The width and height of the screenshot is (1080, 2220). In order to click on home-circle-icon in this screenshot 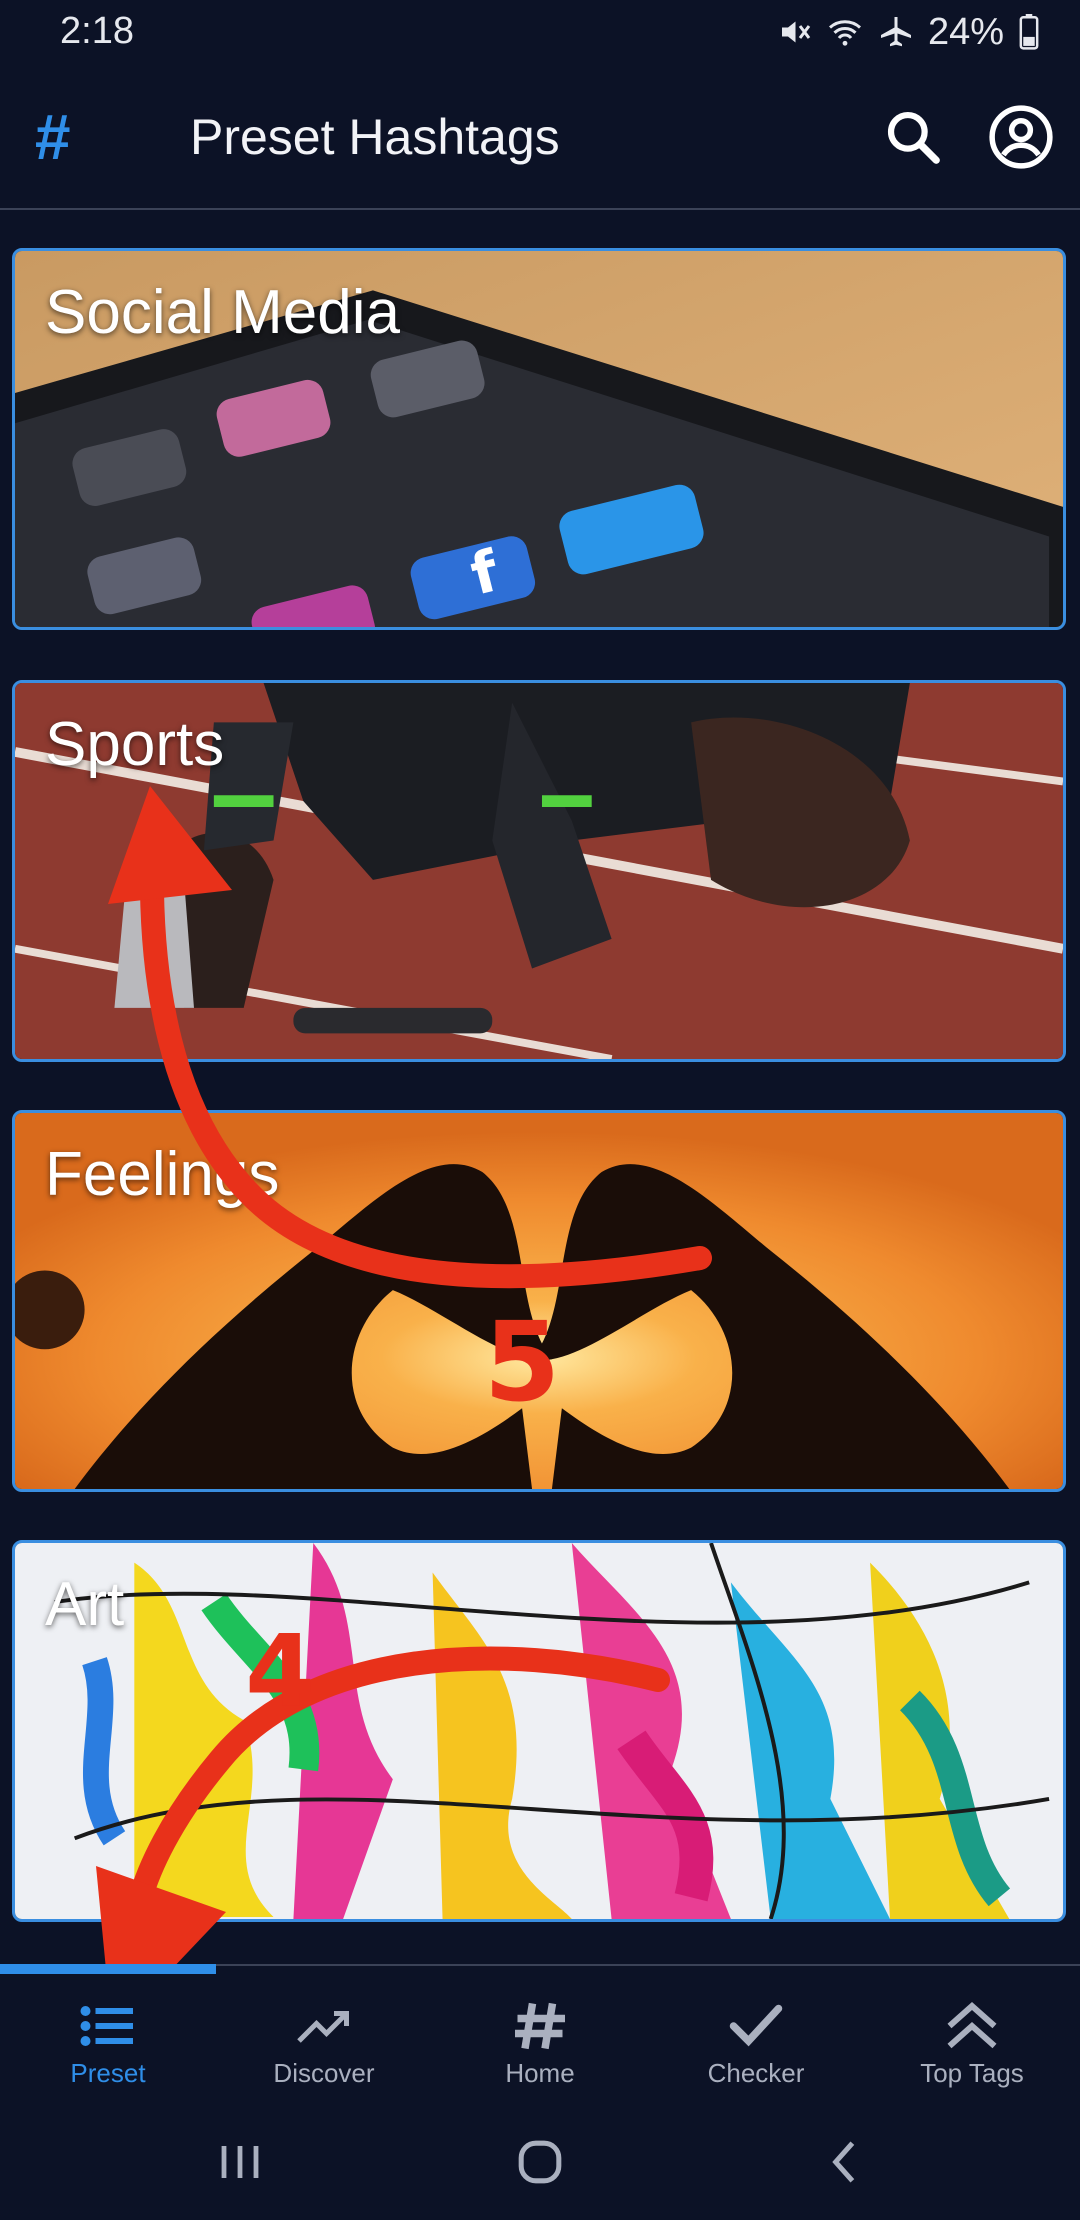, I will do `click(540, 2162)`.